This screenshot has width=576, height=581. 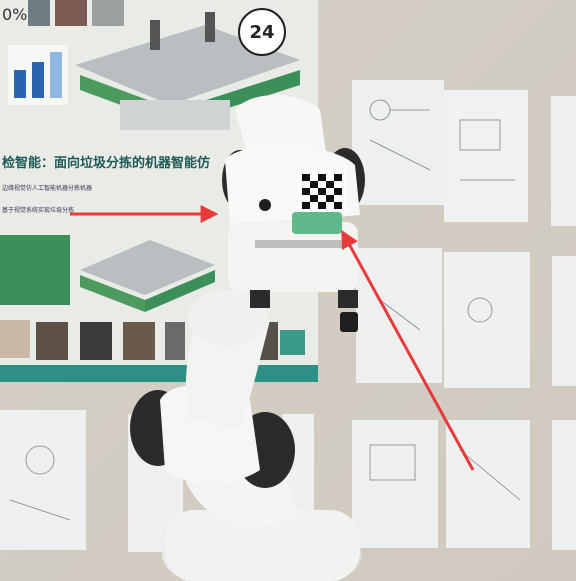 I want to click on poster-small-line-2: 基于视觉系统实现垃圾分拣, so click(x=38, y=210).